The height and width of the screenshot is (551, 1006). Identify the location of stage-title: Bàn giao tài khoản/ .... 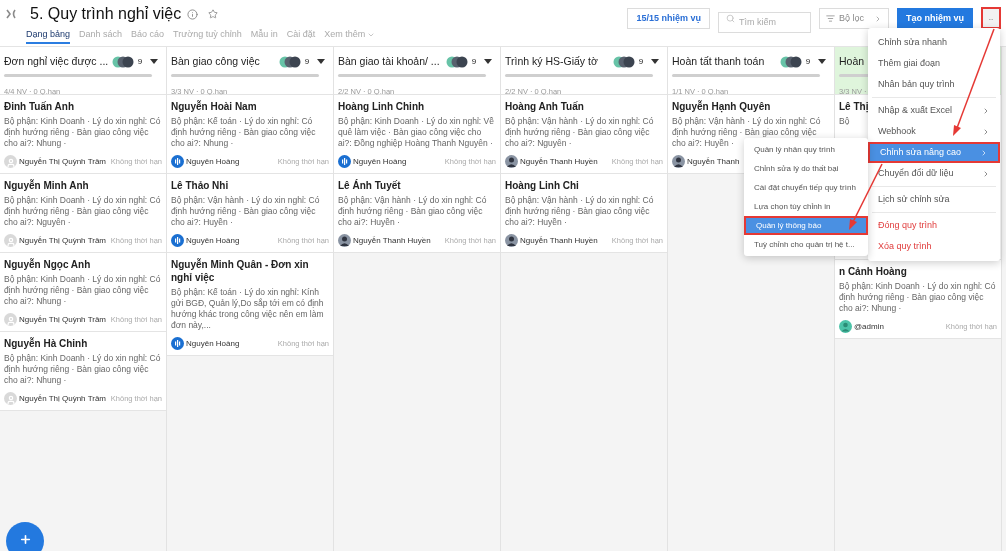
(389, 62).